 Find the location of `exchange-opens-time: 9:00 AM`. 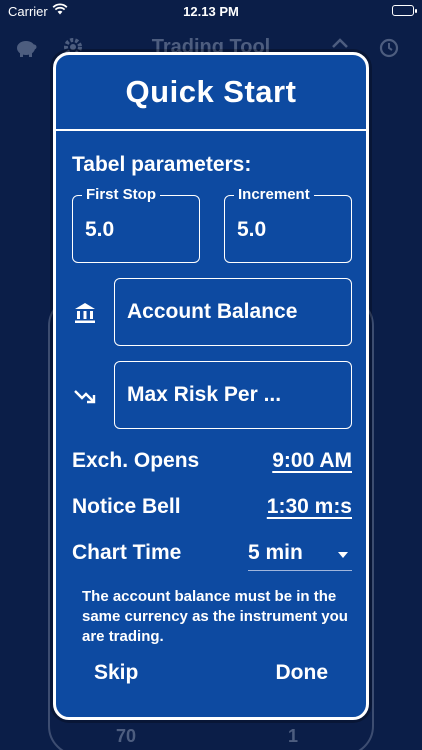

exchange-opens-time: 9:00 AM is located at coordinates (312, 461).